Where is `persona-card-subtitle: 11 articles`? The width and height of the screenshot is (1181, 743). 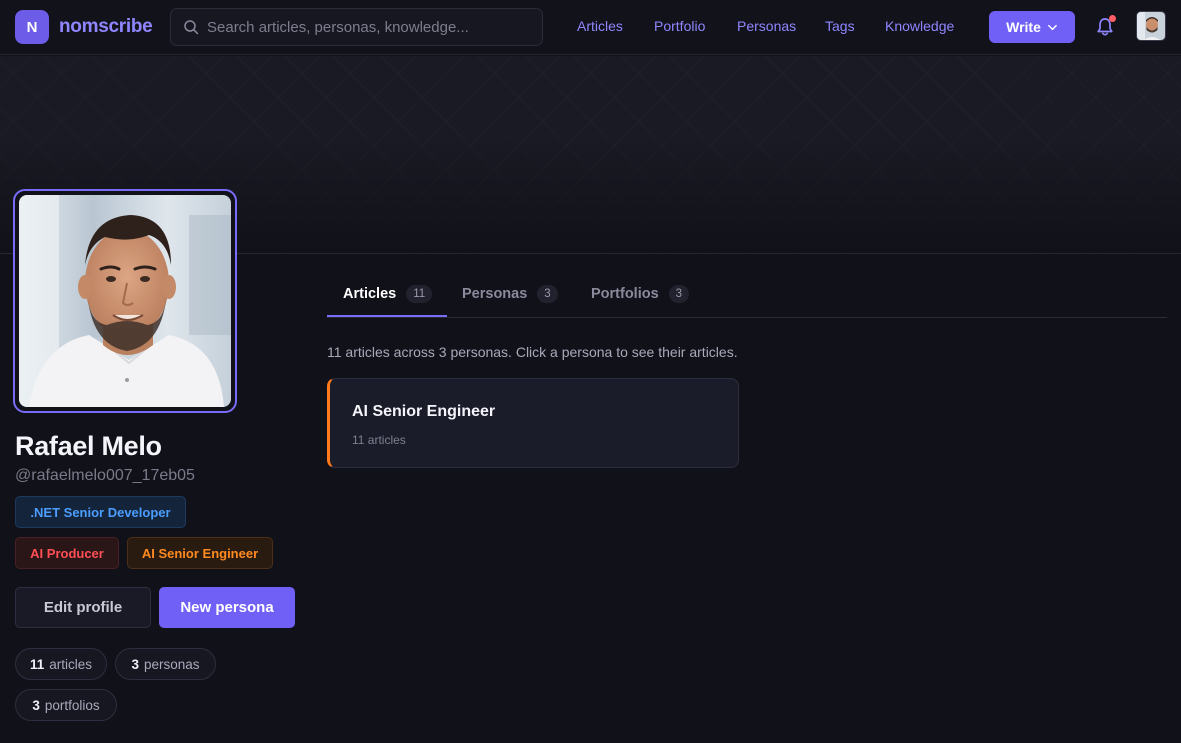
persona-card-subtitle: 11 articles is located at coordinates (379, 440).